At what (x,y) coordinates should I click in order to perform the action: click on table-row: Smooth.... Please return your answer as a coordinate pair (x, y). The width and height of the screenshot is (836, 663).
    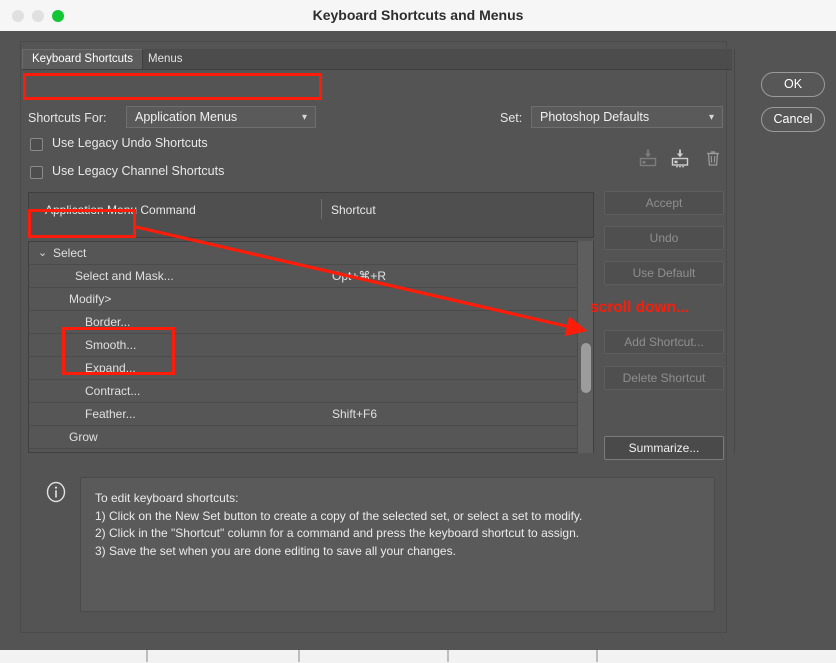
    Looking at the image, I should click on (311, 345).